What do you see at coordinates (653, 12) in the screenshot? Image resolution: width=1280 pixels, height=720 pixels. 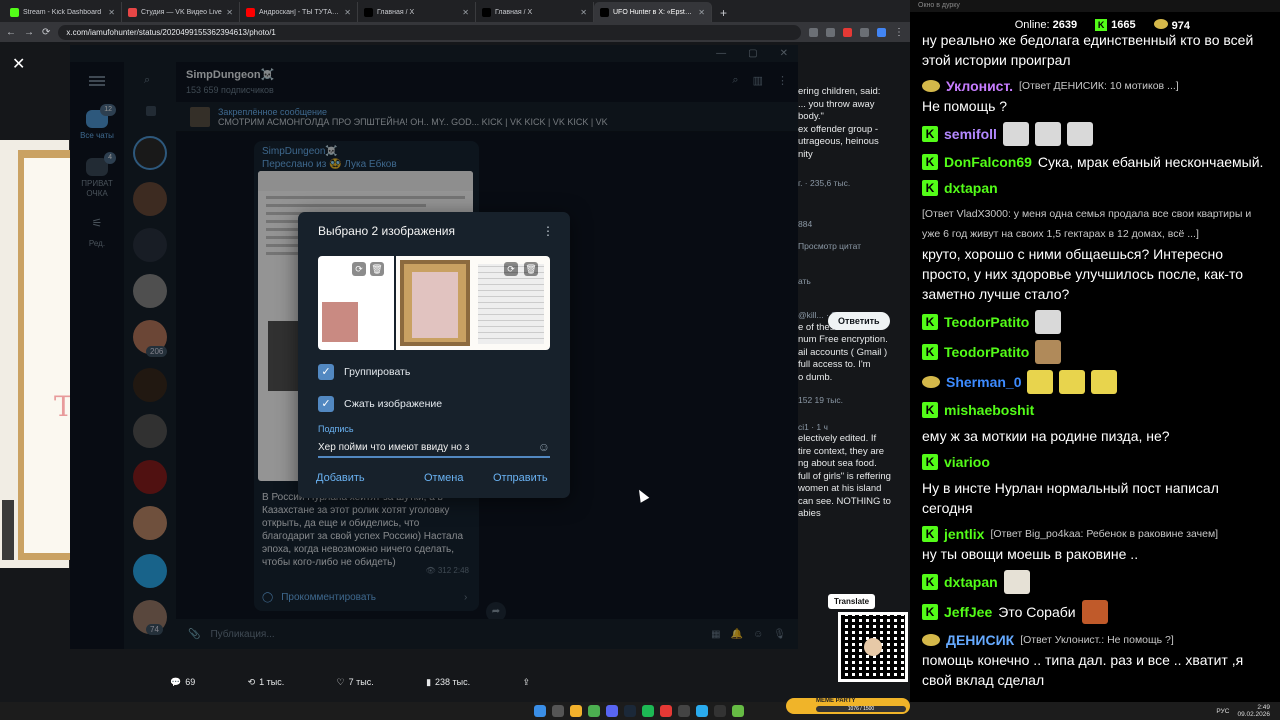 I see `browser-tab: UFO Hunter в X: «Epstein, whi...✕` at bounding box center [653, 12].